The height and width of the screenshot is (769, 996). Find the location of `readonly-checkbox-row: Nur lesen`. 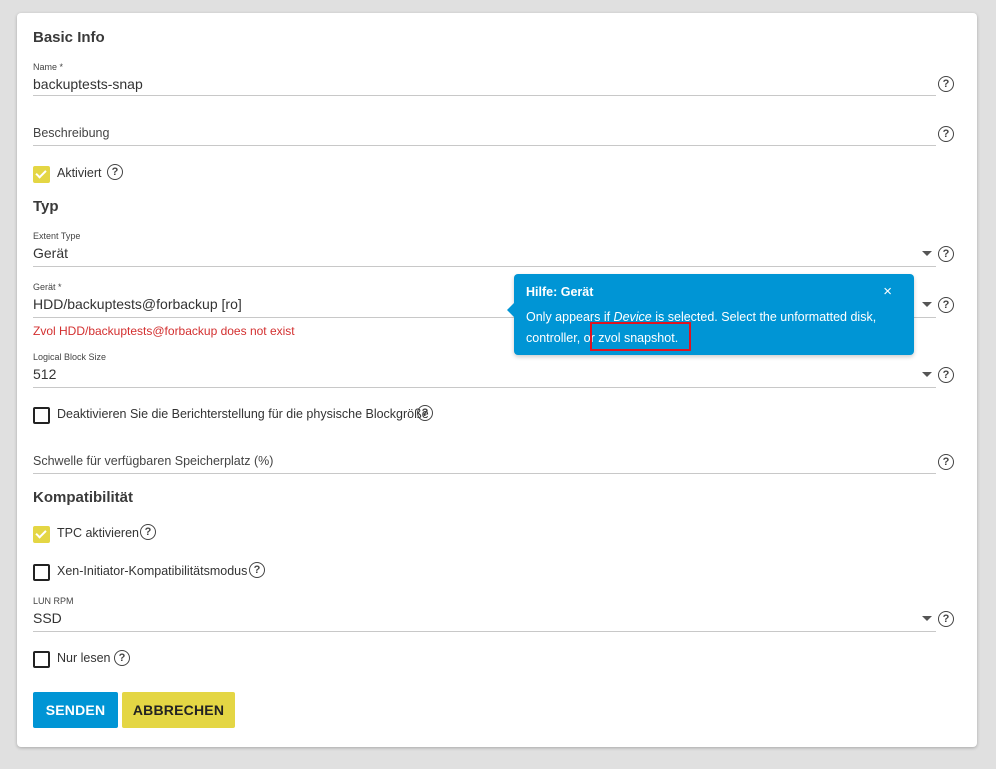

readonly-checkbox-row: Nur lesen is located at coordinates (78, 659).